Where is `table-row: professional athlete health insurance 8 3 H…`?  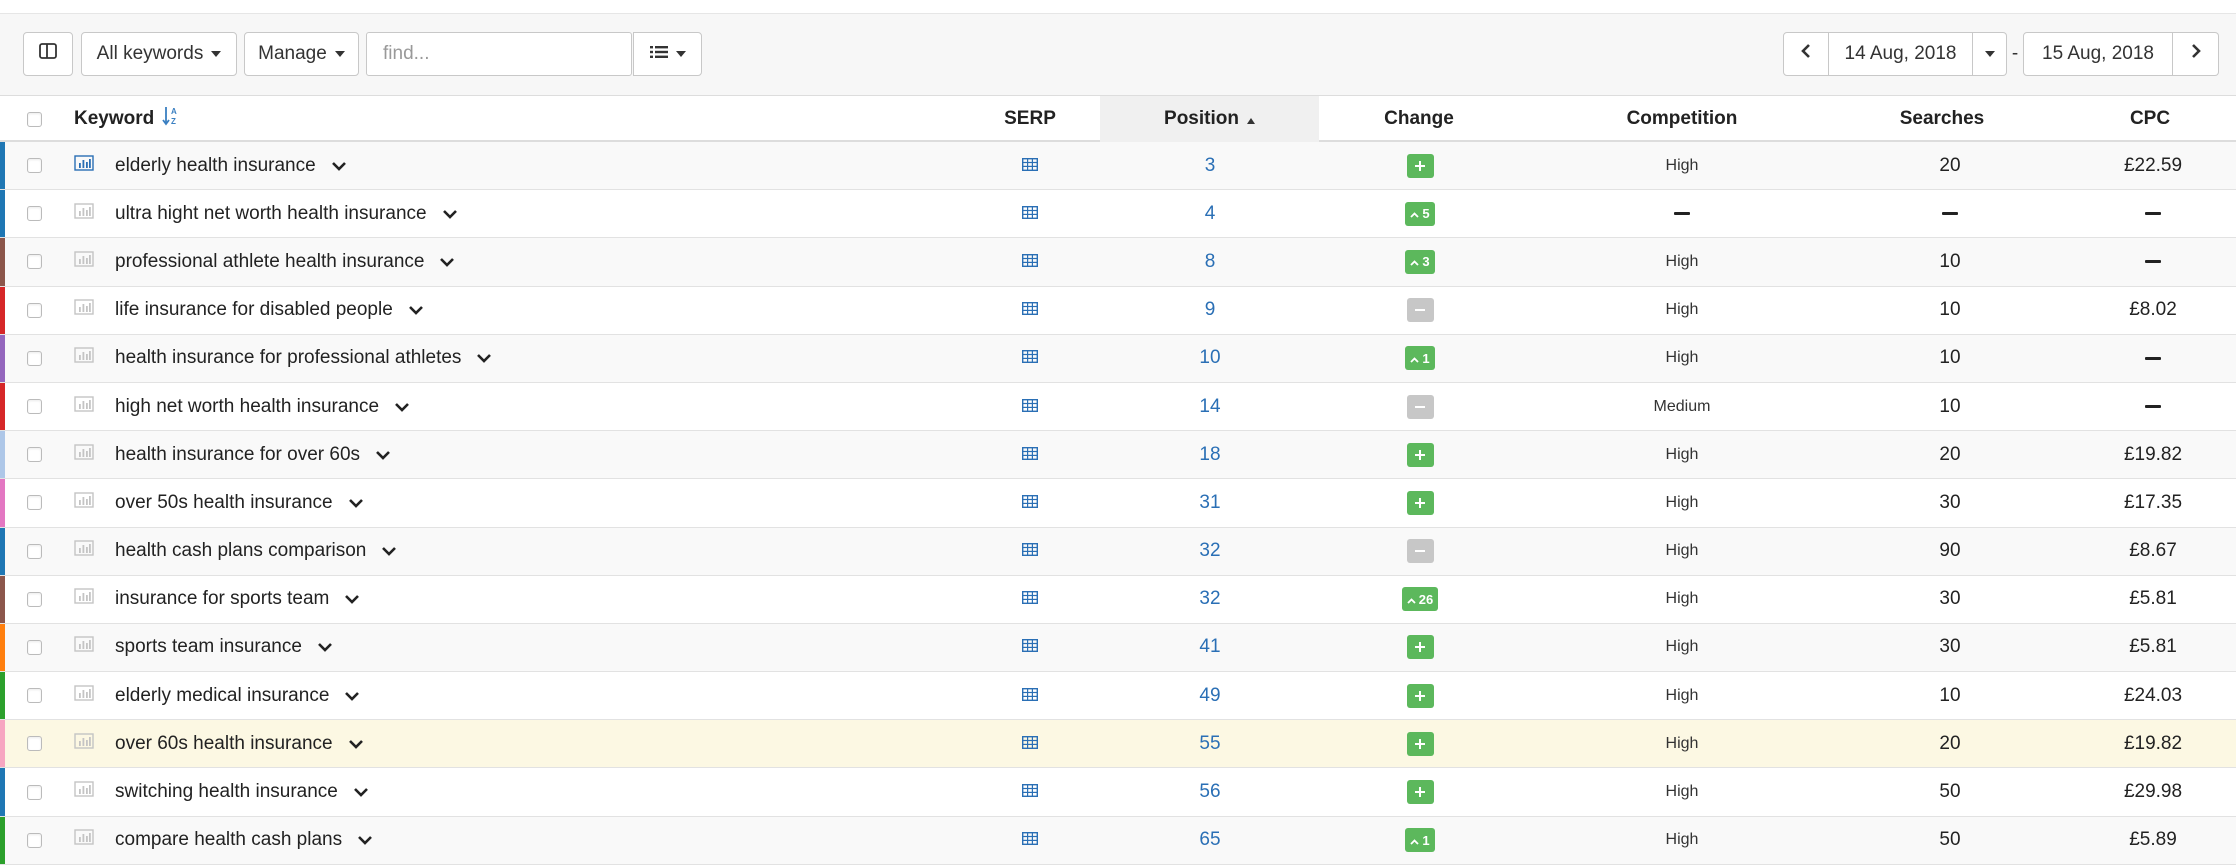 table-row: professional athlete health insurance 8 3 H… is located at coordinates (1118, 262).